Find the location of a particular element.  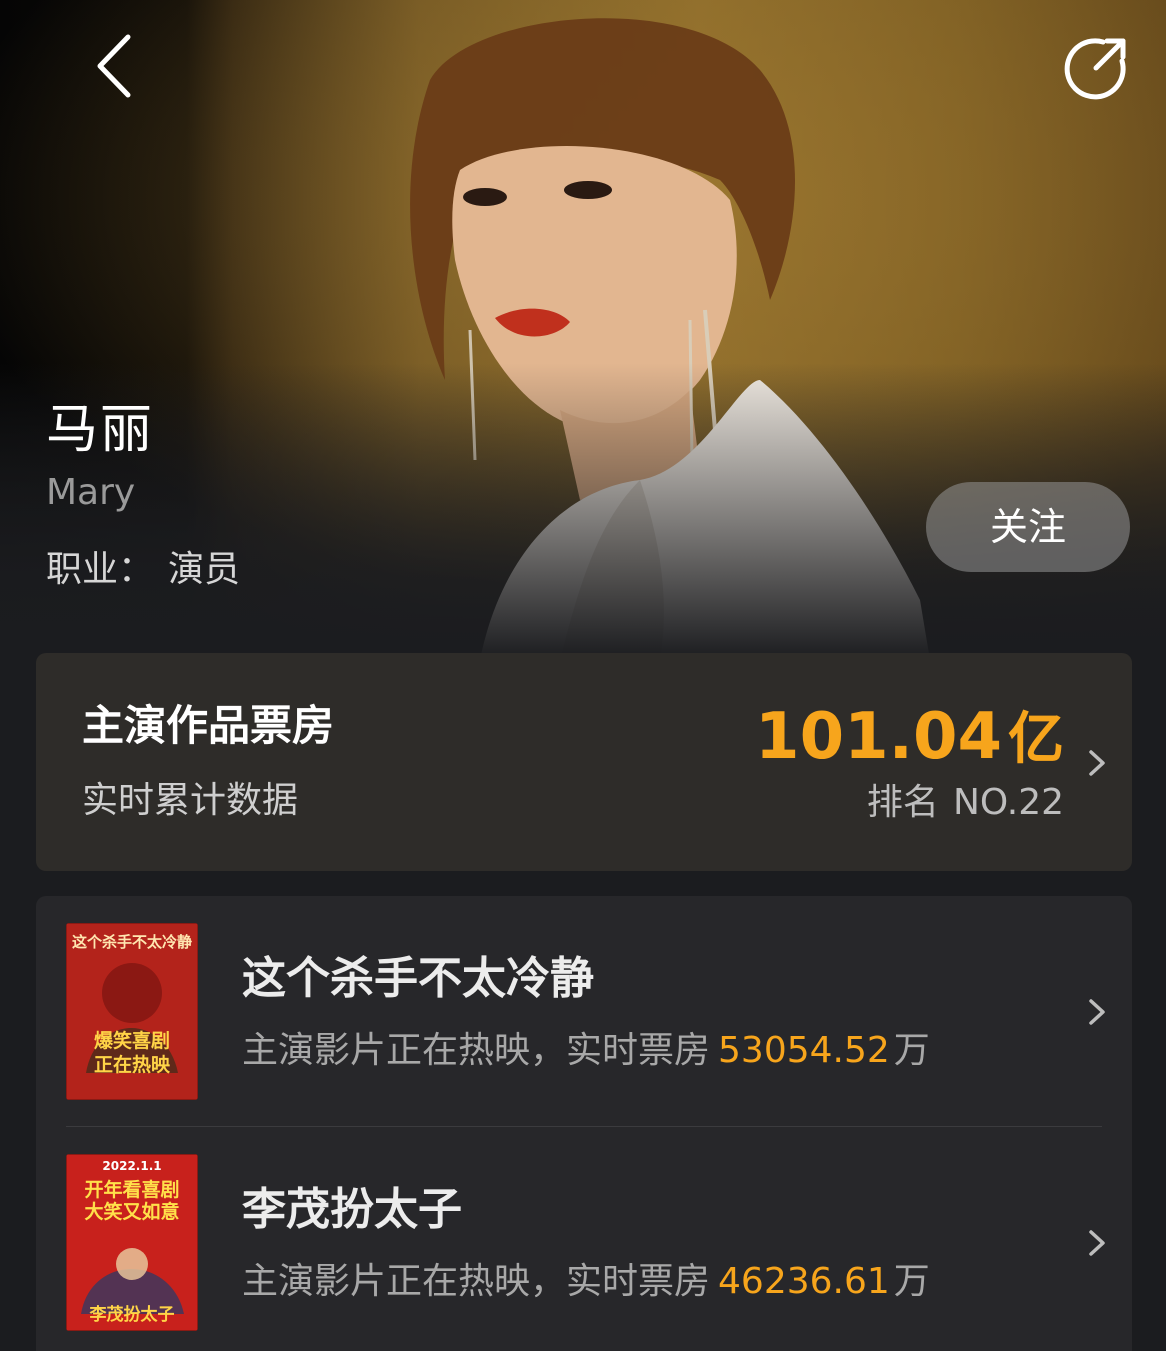

occupation-value: 演员 is located at coordinates (204, 569).